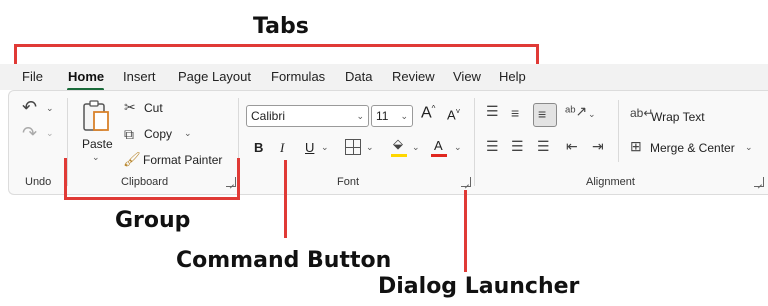  Describe the element at coordinates (492, 146) in the screenshot. I see `align-left-icon: ☰` at that location.